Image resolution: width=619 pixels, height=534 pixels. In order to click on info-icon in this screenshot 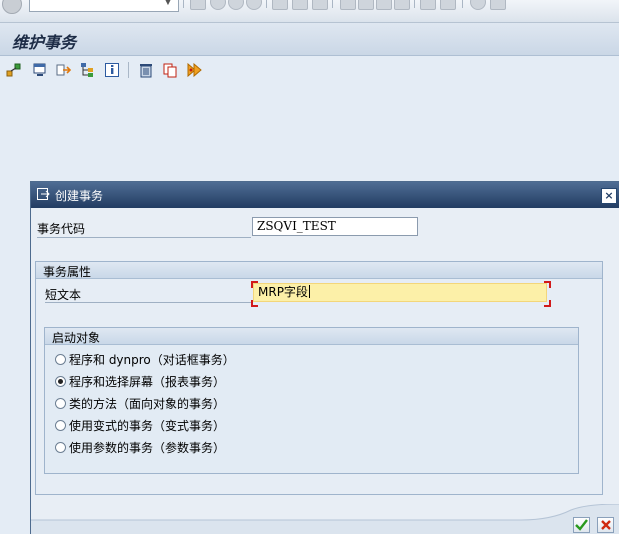, I will do `click(112, 70)`.